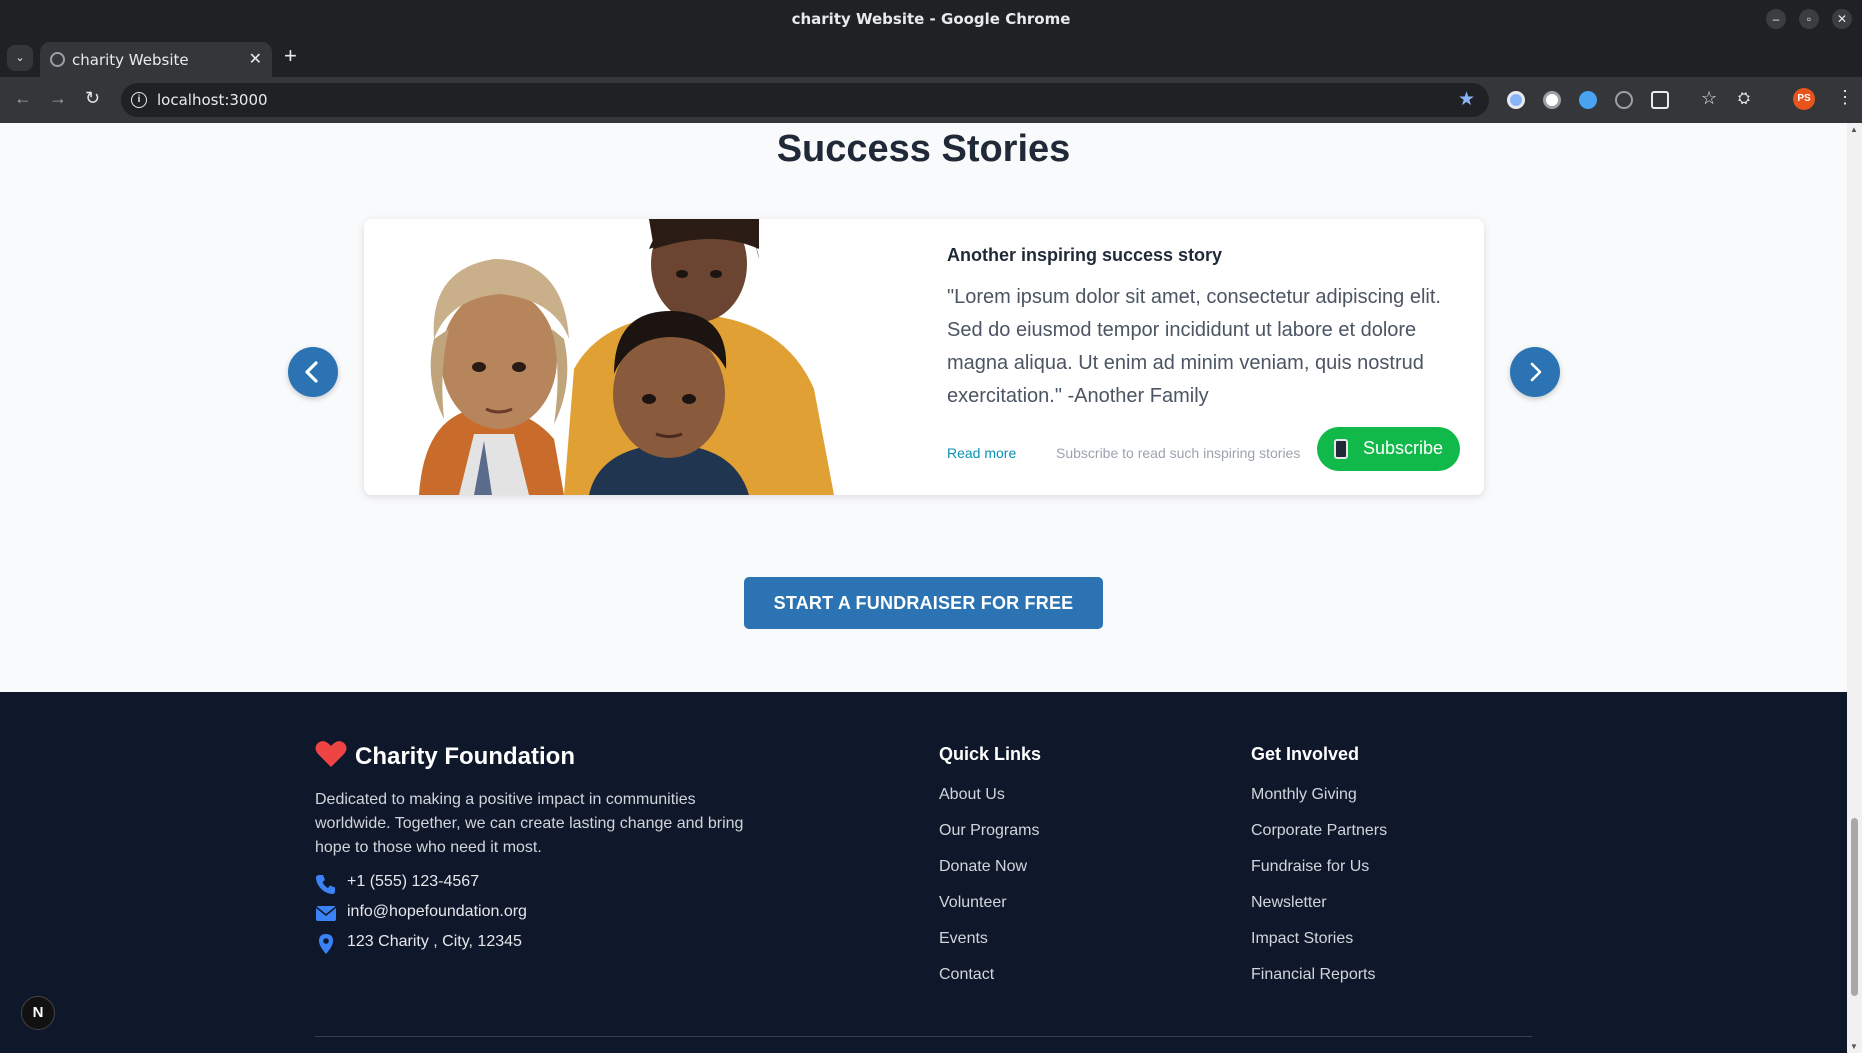 This screenshot has width=1862, height=1053. I want to click on tab-search-icon: ⌄, so click(20, 58).